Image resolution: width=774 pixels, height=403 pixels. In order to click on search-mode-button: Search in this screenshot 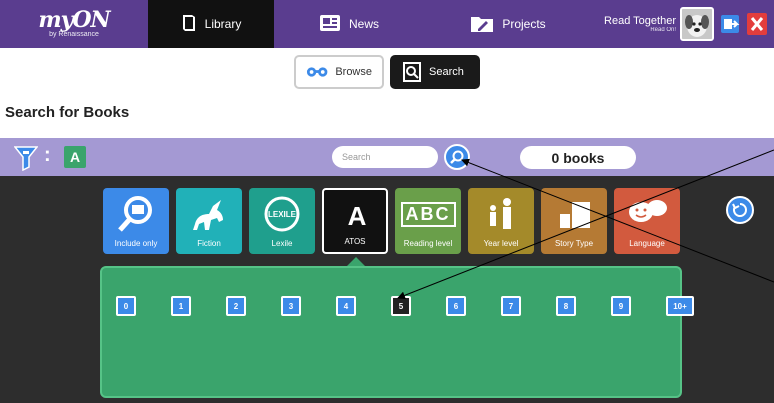, I will do `click(435, 72)`.